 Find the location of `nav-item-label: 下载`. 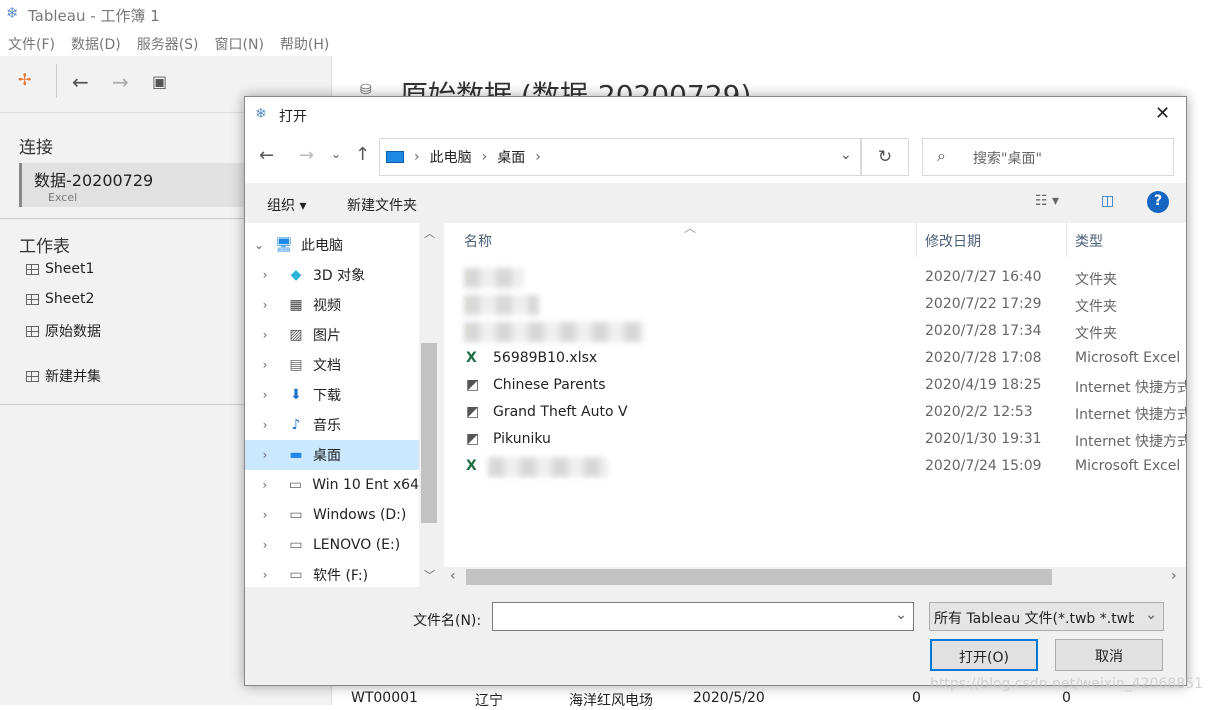

nav-item-label: 下载 is located at coordinates (327, 396).